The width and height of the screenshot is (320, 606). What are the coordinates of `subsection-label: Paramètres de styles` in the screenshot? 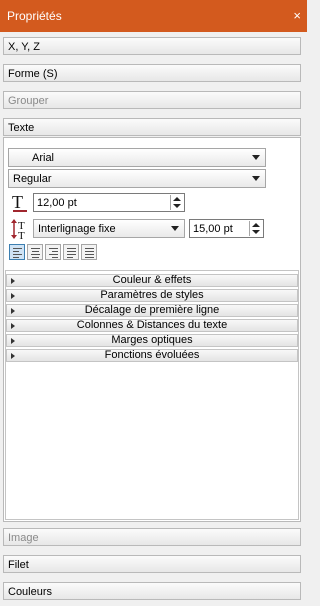 It's located at (152, 295).